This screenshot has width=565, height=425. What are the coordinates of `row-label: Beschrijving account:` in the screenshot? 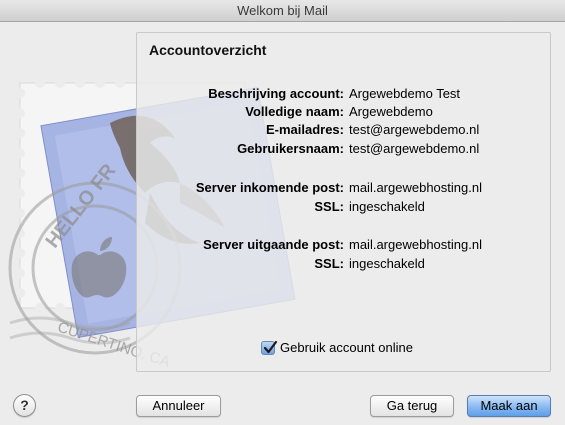 It's located at (276, 93).